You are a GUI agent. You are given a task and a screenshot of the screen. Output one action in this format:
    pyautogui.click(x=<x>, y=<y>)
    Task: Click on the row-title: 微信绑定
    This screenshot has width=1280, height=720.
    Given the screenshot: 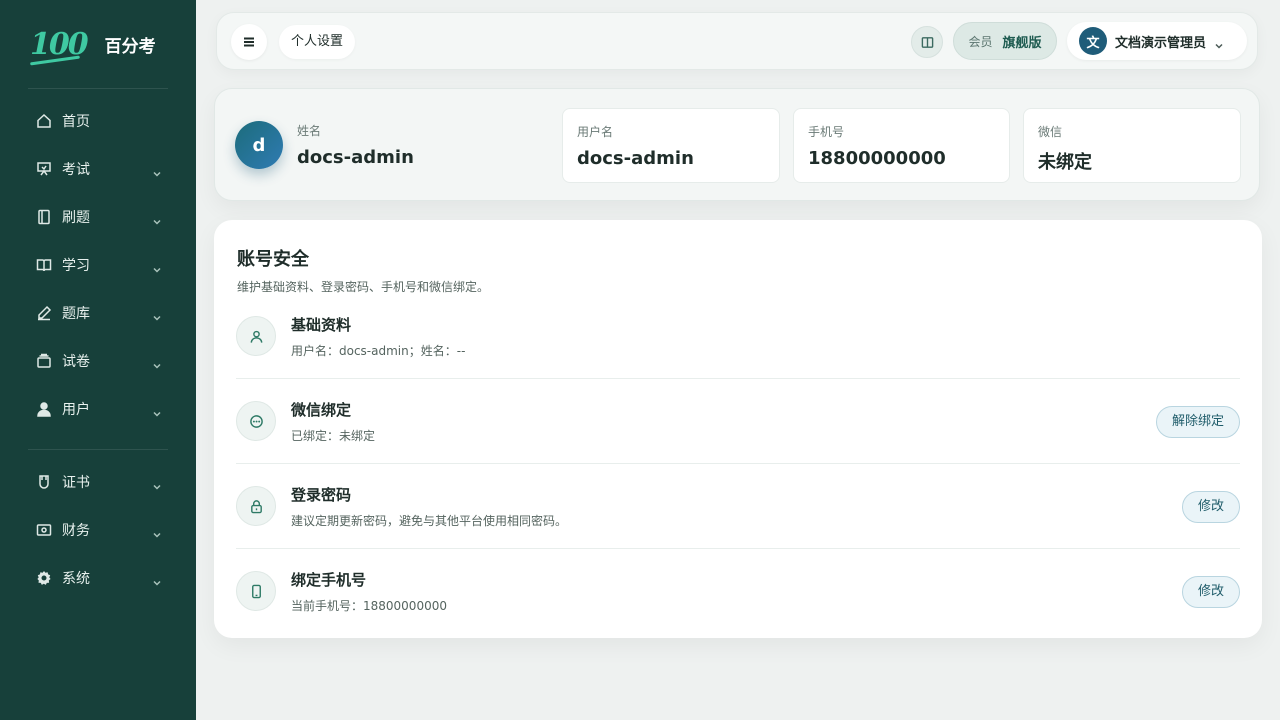 What is the action you would take?
    pyautogui.click(x=321, y=410)
    